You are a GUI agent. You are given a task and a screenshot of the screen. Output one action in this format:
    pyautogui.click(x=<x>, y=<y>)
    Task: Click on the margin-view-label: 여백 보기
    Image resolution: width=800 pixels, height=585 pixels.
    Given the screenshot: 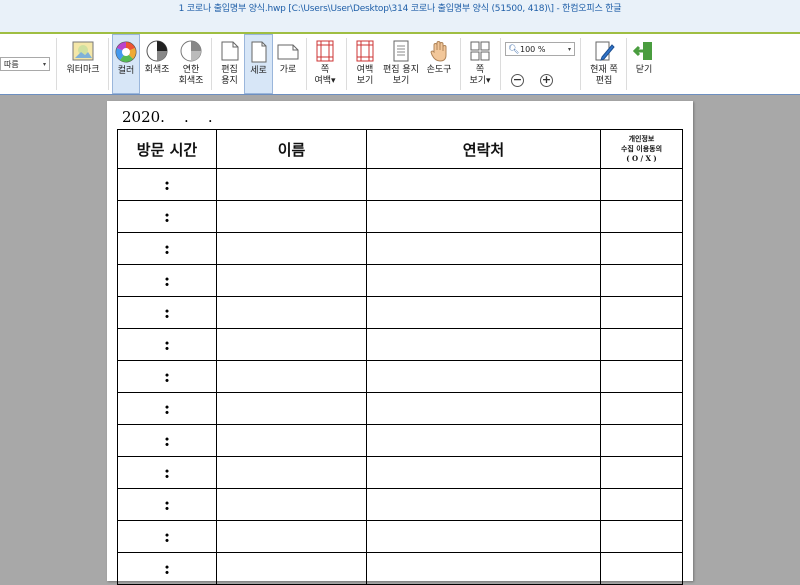 What is the action you would take?
    pyautogui.click(x=365, y=75)
    